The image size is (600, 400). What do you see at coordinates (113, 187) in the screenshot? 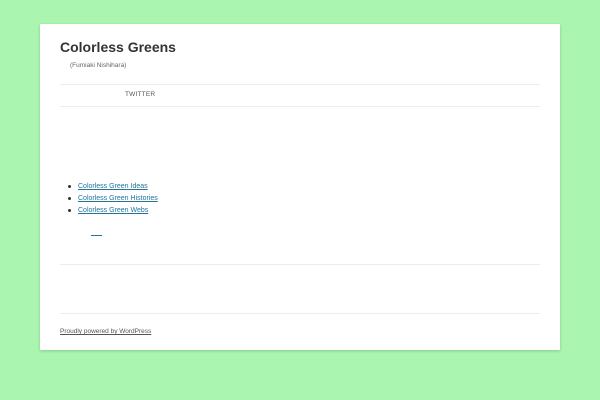
I see `link-colorless-green-ideas: Colorless Green Ideas` at bounding box center [113, 187].